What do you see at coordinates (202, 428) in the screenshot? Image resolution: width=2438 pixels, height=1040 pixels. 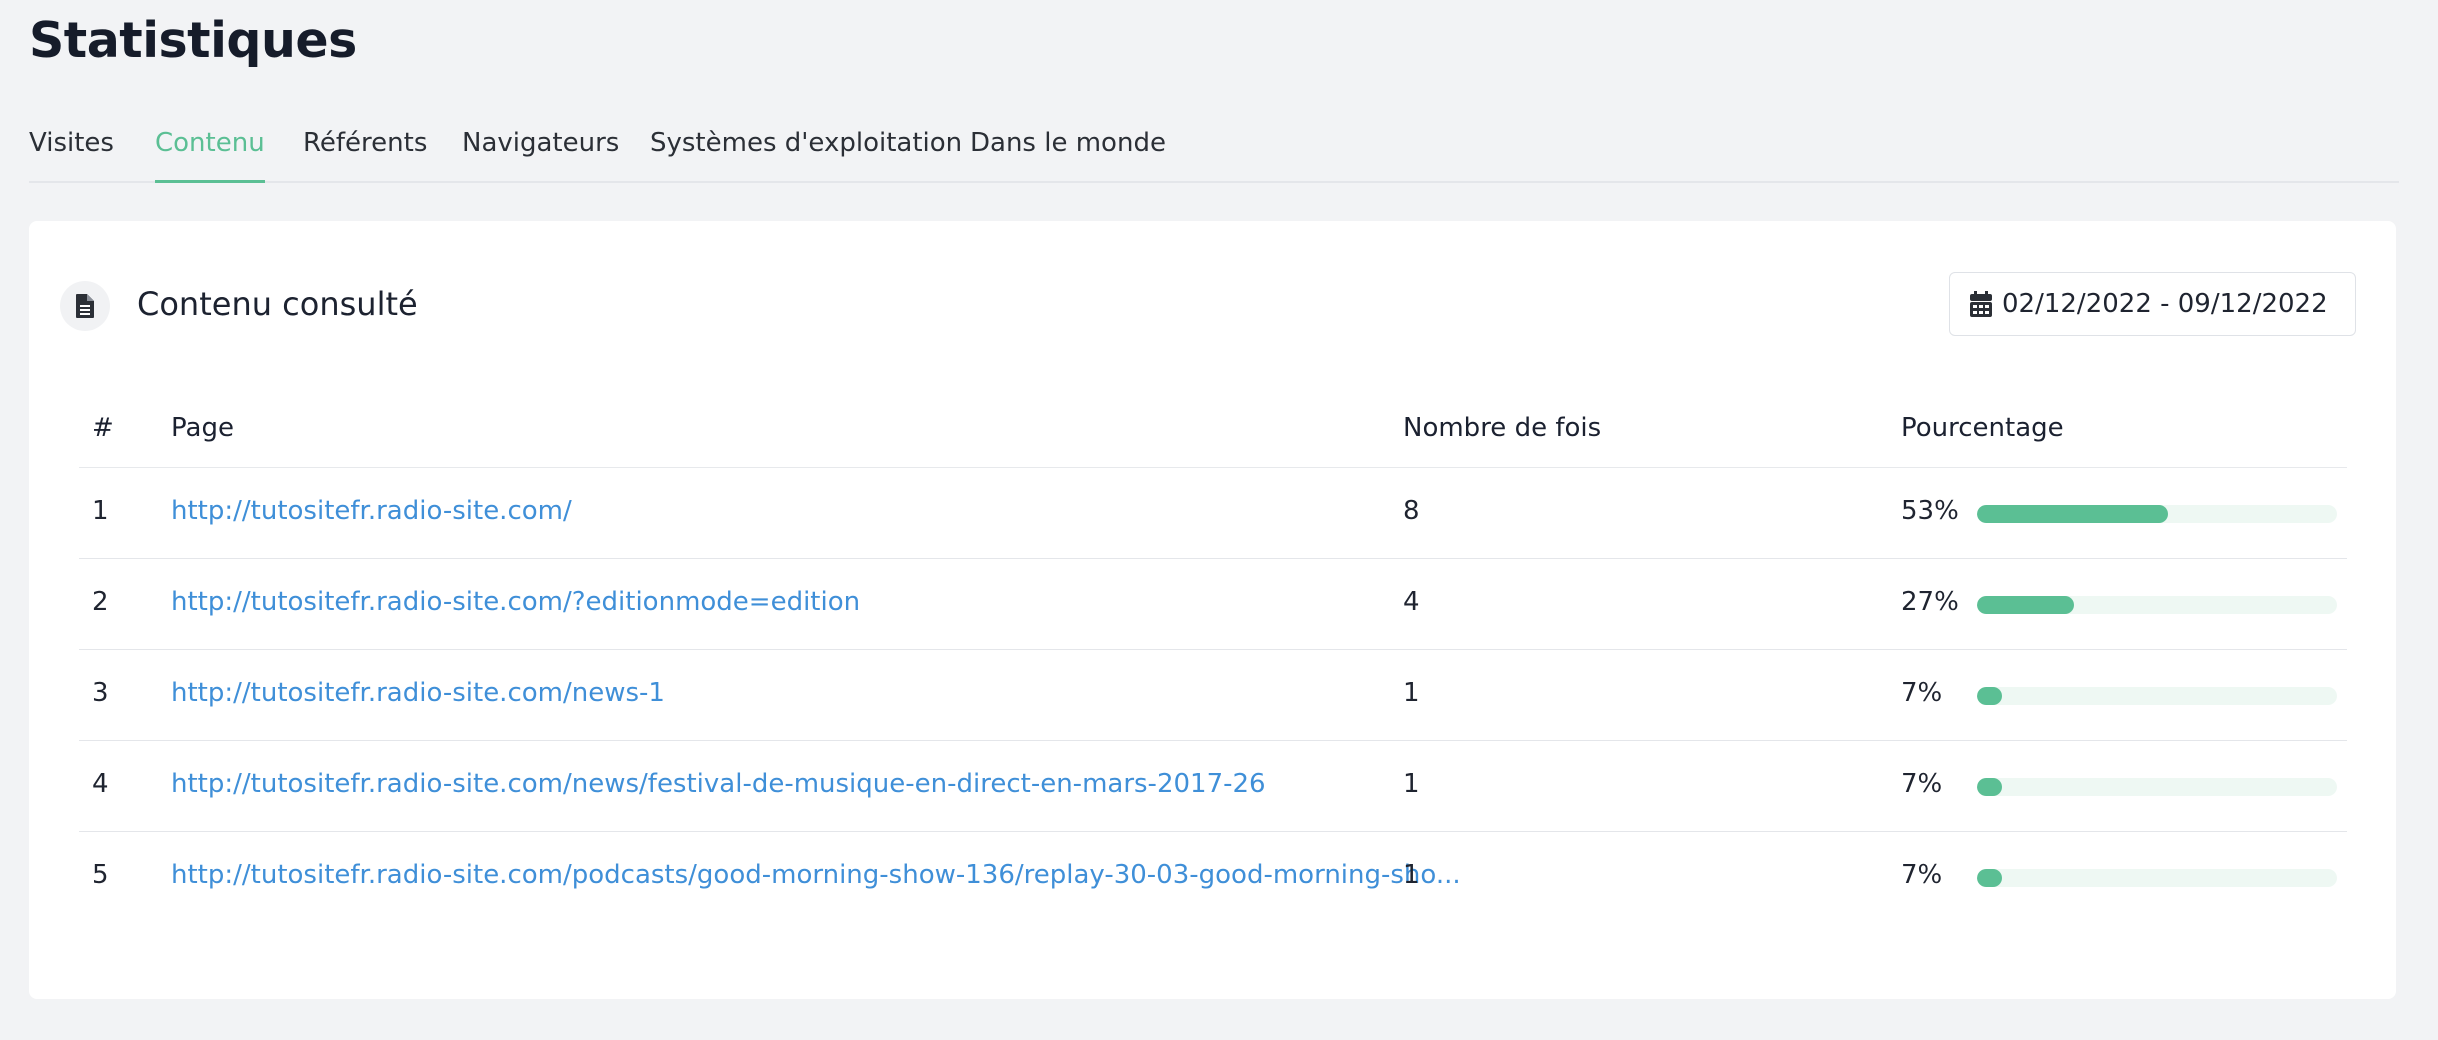 I see `header-page: Page` at bounding box center [202, 428].